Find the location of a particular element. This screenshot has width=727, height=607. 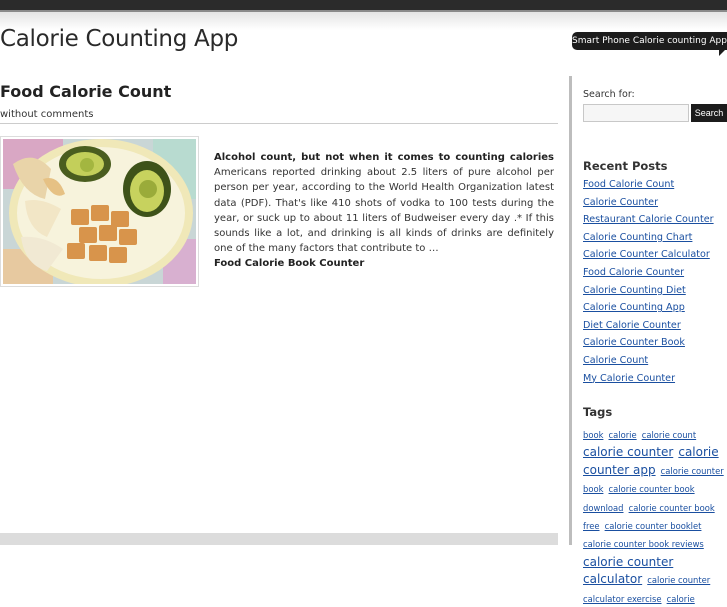

tag-link: book is located at coordinates (593, 435).